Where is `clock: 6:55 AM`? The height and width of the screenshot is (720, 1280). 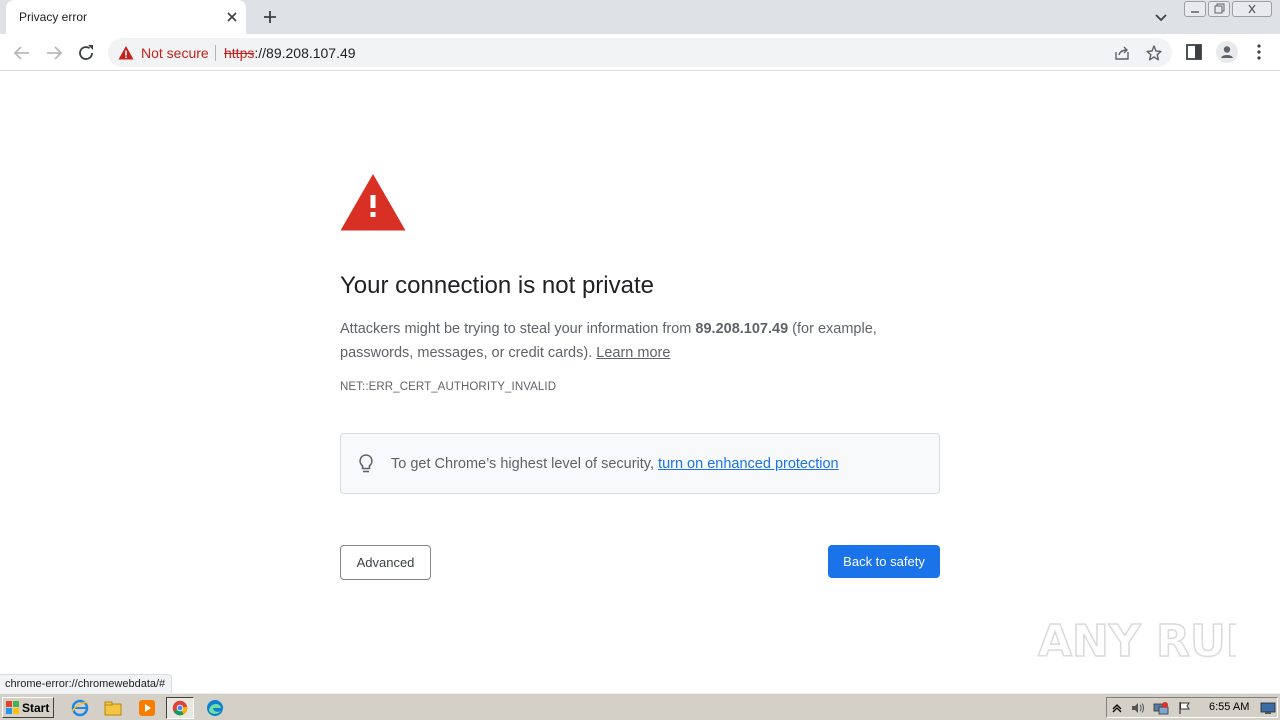
clock: 6:55 AM is located at coordinates (1229, 707).